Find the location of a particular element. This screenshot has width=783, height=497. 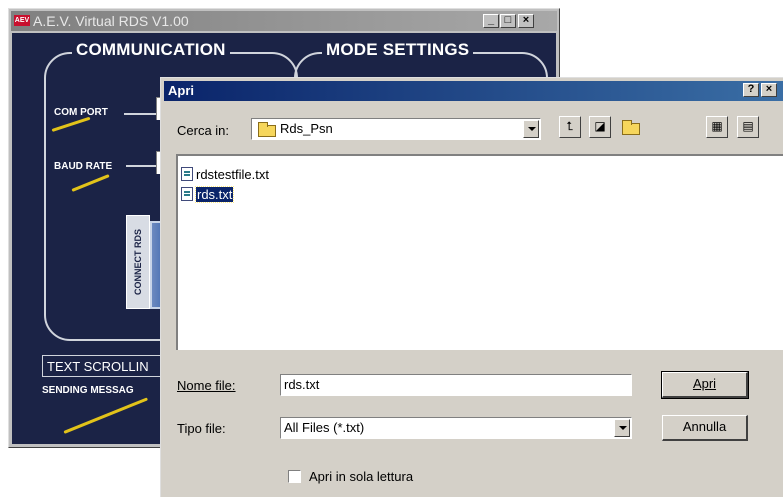

connect-rds-label: CONNECT RDS is located at coordinates (138, 262).